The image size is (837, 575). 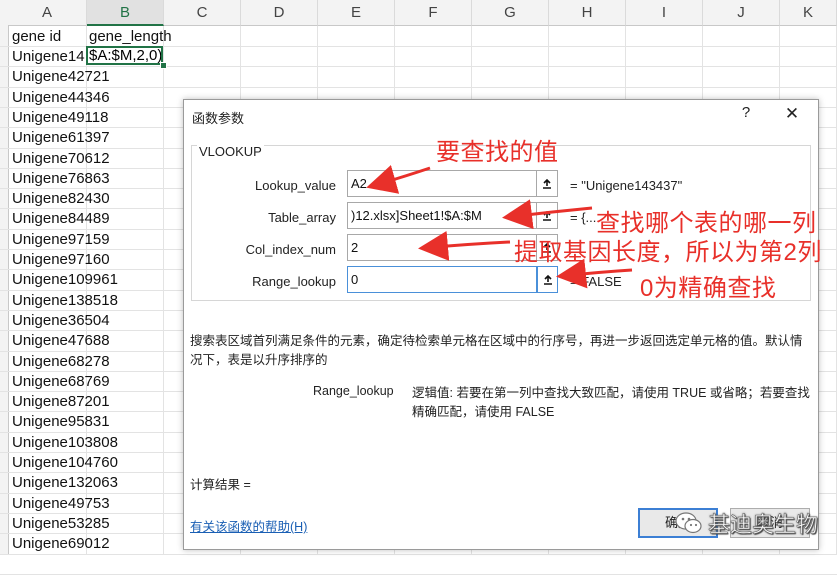 I want to click on annotation-col-index: 提取基因长度，所以为第2列, so click(x=668, y=252).